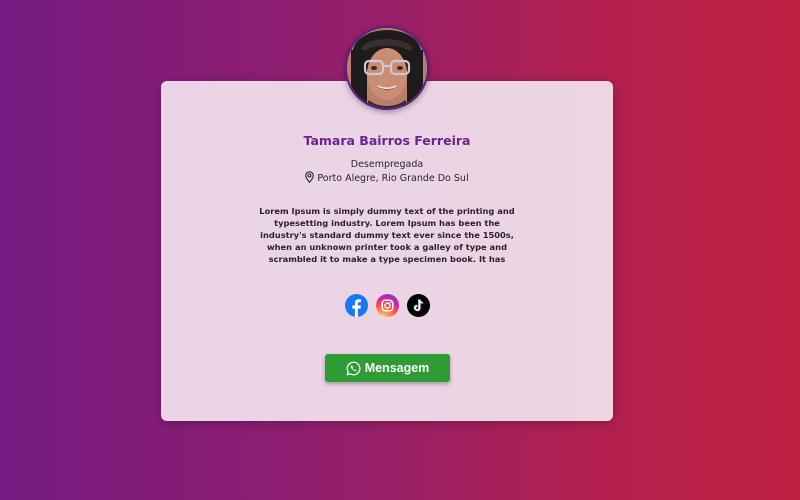 The height and width of the screenshot is (500, 800). I want to click on profile-location: Porto Alegre, Rio Grande Do Sul, so click(387, 177).